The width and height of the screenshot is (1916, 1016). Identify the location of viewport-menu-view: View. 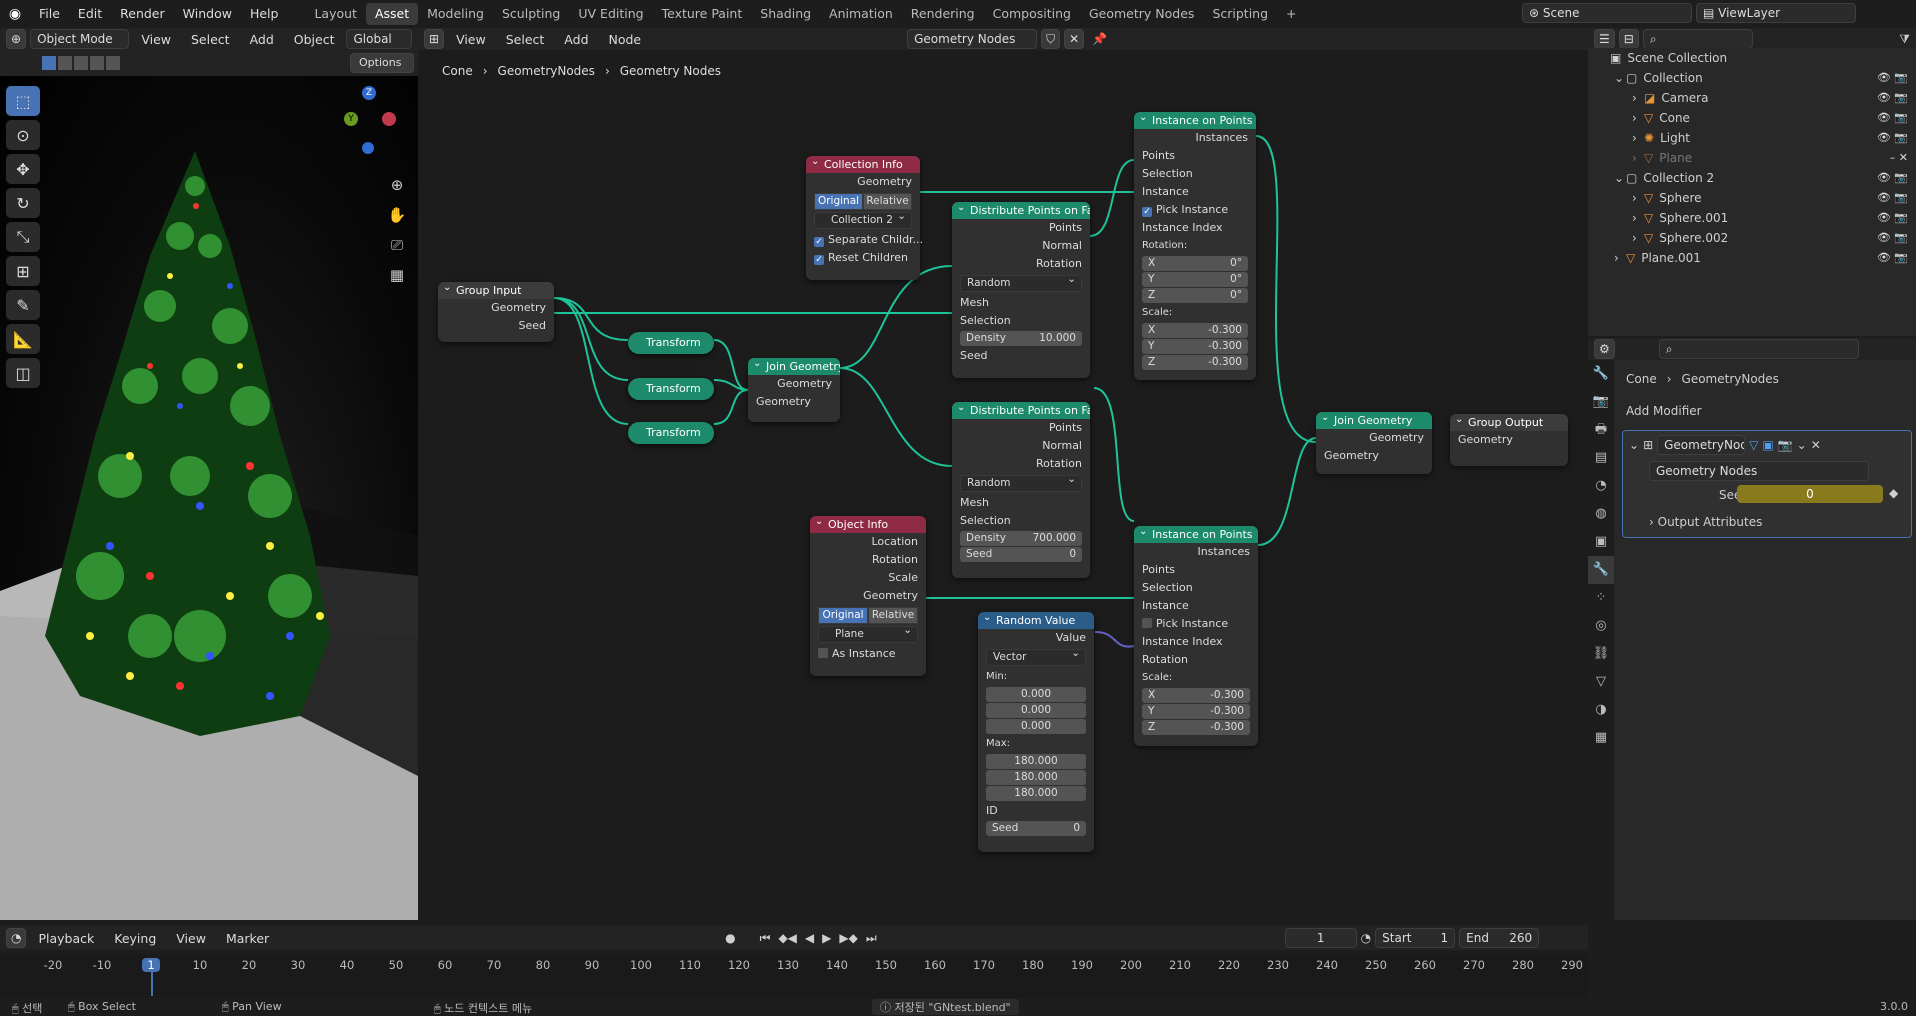
(156, 39).